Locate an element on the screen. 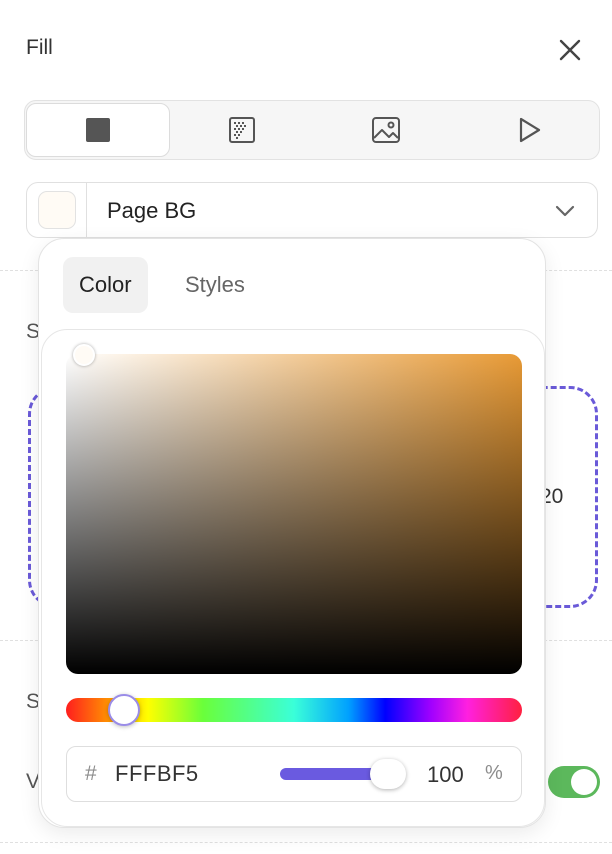 This screenshot has width=612, height=854. opacity-value: 100 is located at coordinates (445, 775).